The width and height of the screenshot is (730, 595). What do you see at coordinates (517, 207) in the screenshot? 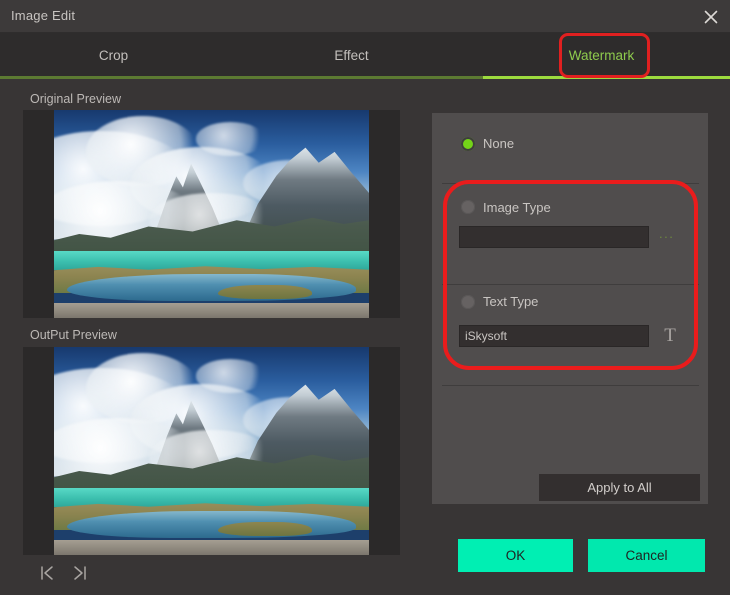
I see `label-image-type: Image Type` at bounding box center [517, 207].